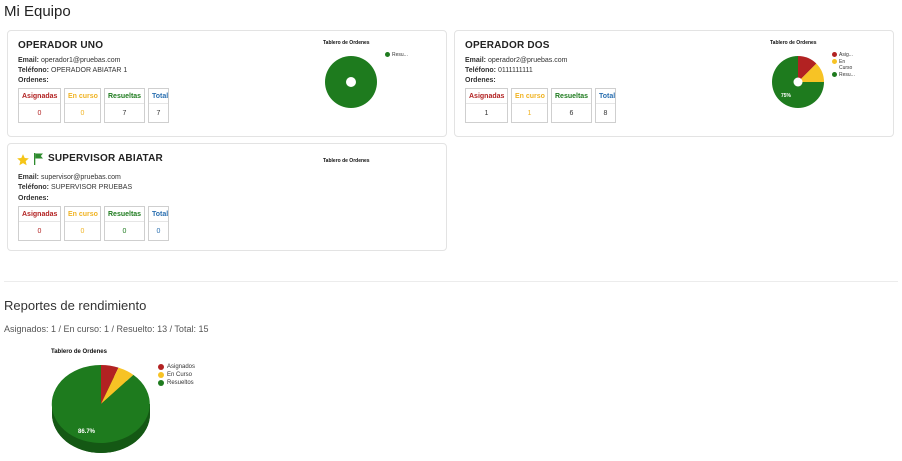 Image resolution: width=902 pixels, height=461 pixels. I want to click on email-row: Email: operador2@pruebas.com, so click(516, 60).